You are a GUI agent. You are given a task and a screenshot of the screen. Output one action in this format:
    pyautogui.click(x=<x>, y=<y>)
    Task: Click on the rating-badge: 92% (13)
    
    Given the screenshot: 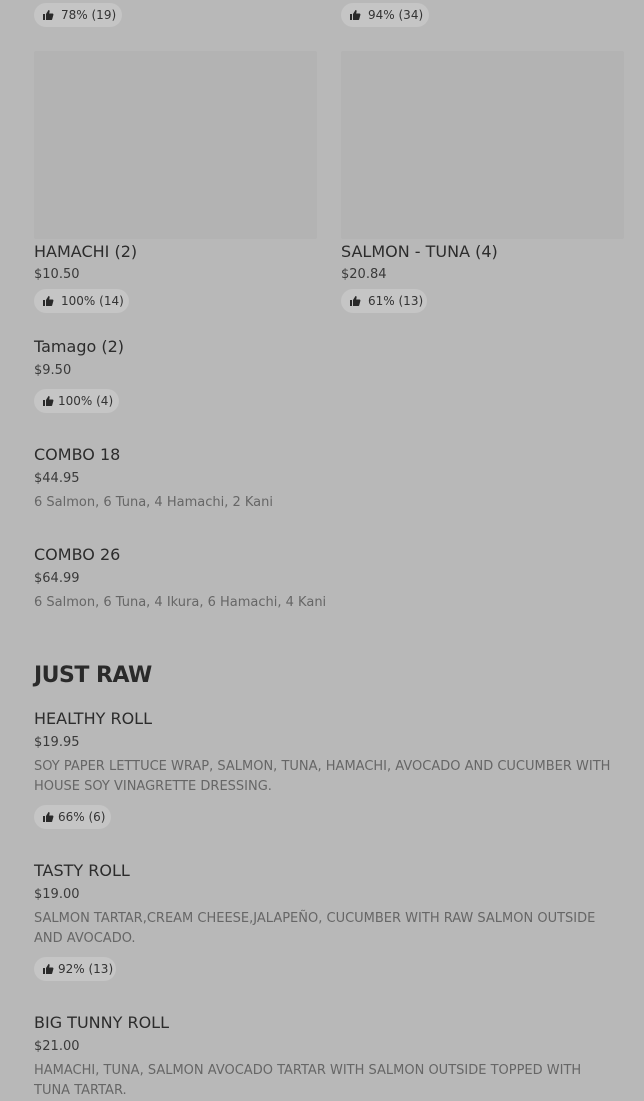 What is the action you would take?
    pyautogui.click(x=75, y=969)
    